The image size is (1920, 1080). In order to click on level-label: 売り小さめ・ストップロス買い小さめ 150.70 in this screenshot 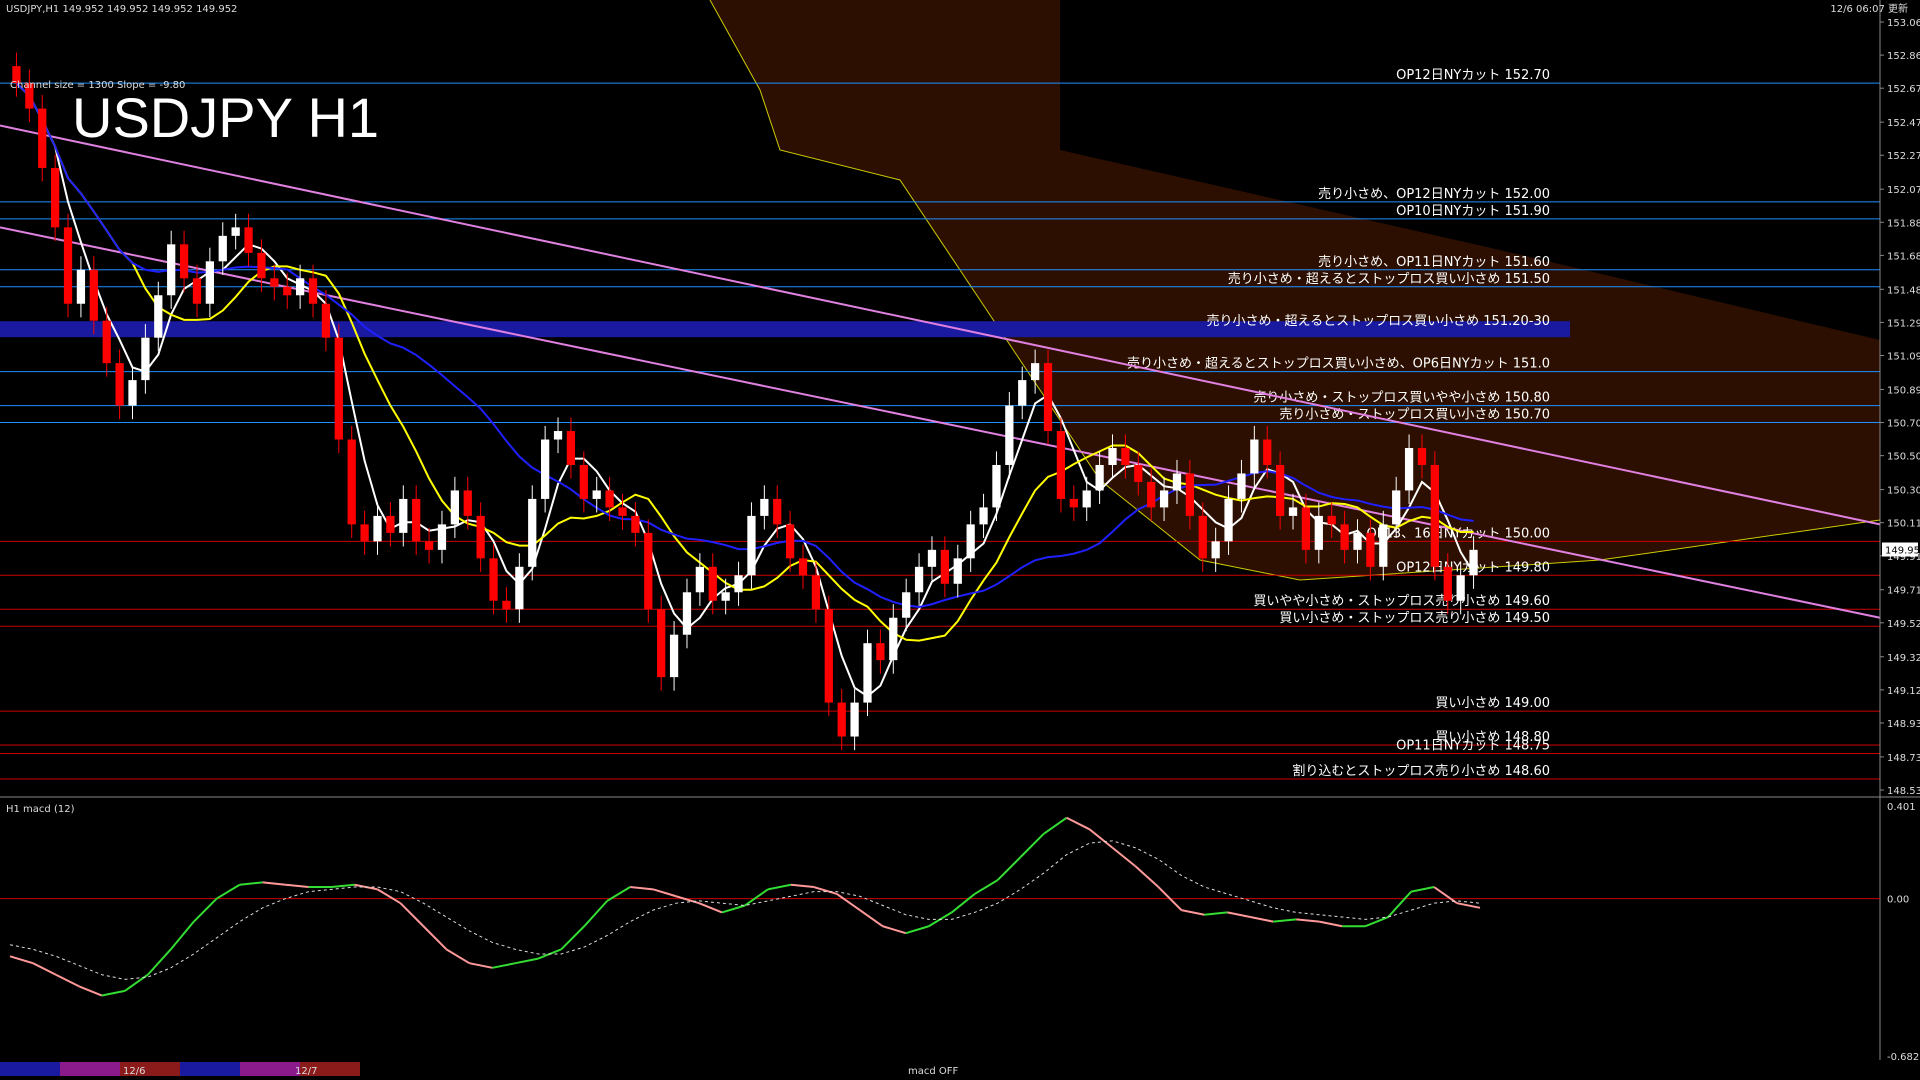, I will do `click(1414, 415)`.